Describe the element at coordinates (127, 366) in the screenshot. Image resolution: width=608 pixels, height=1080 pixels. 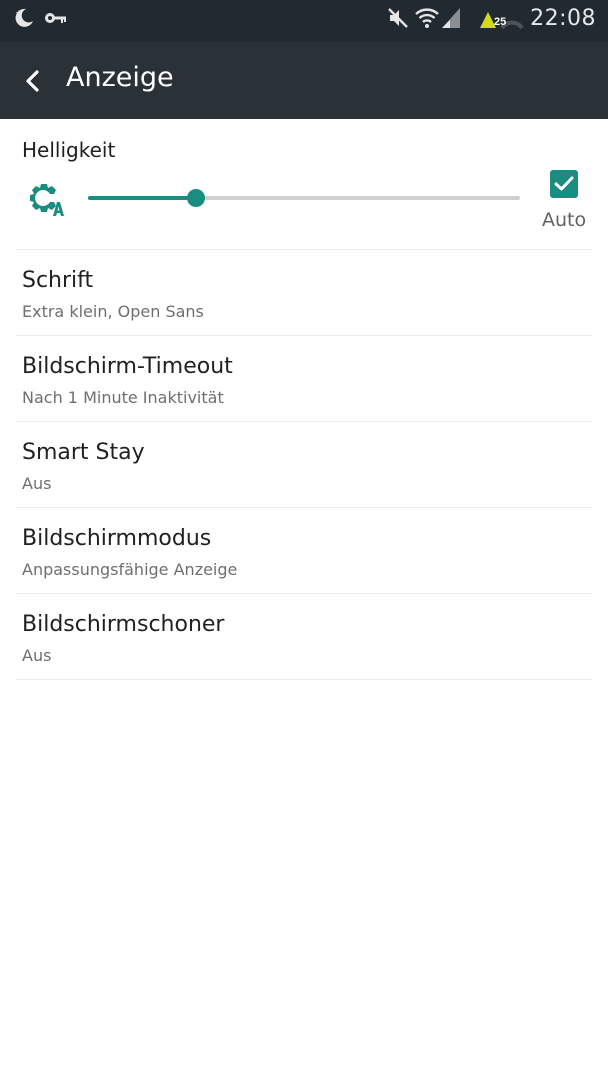
I see `setting-title: Bildschirm-Timeout` at that location.